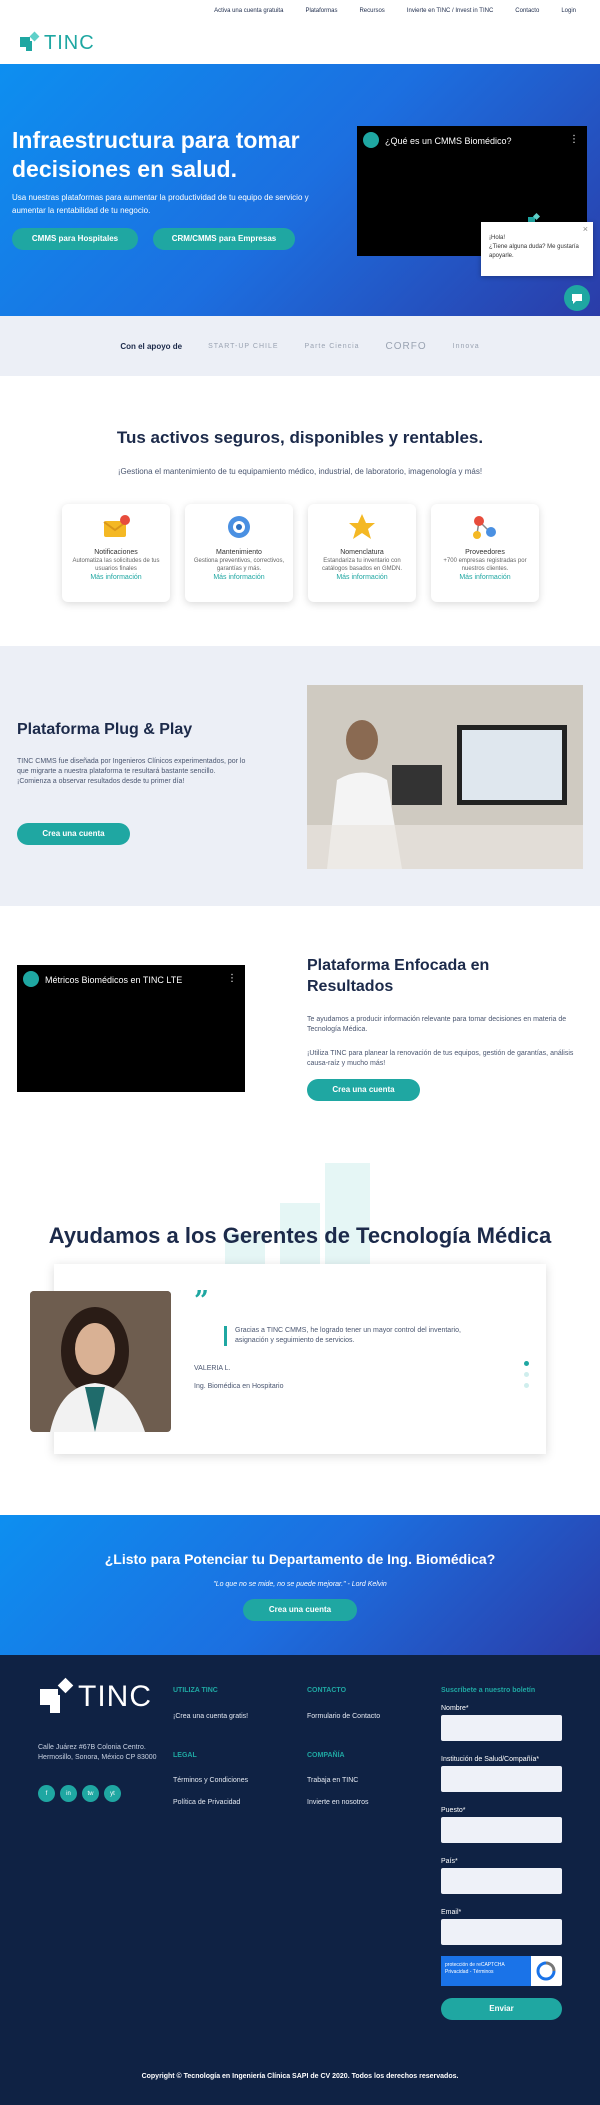  I want to click on footer-col-use-title: UTILIZA TINC, so click(195, 1690).